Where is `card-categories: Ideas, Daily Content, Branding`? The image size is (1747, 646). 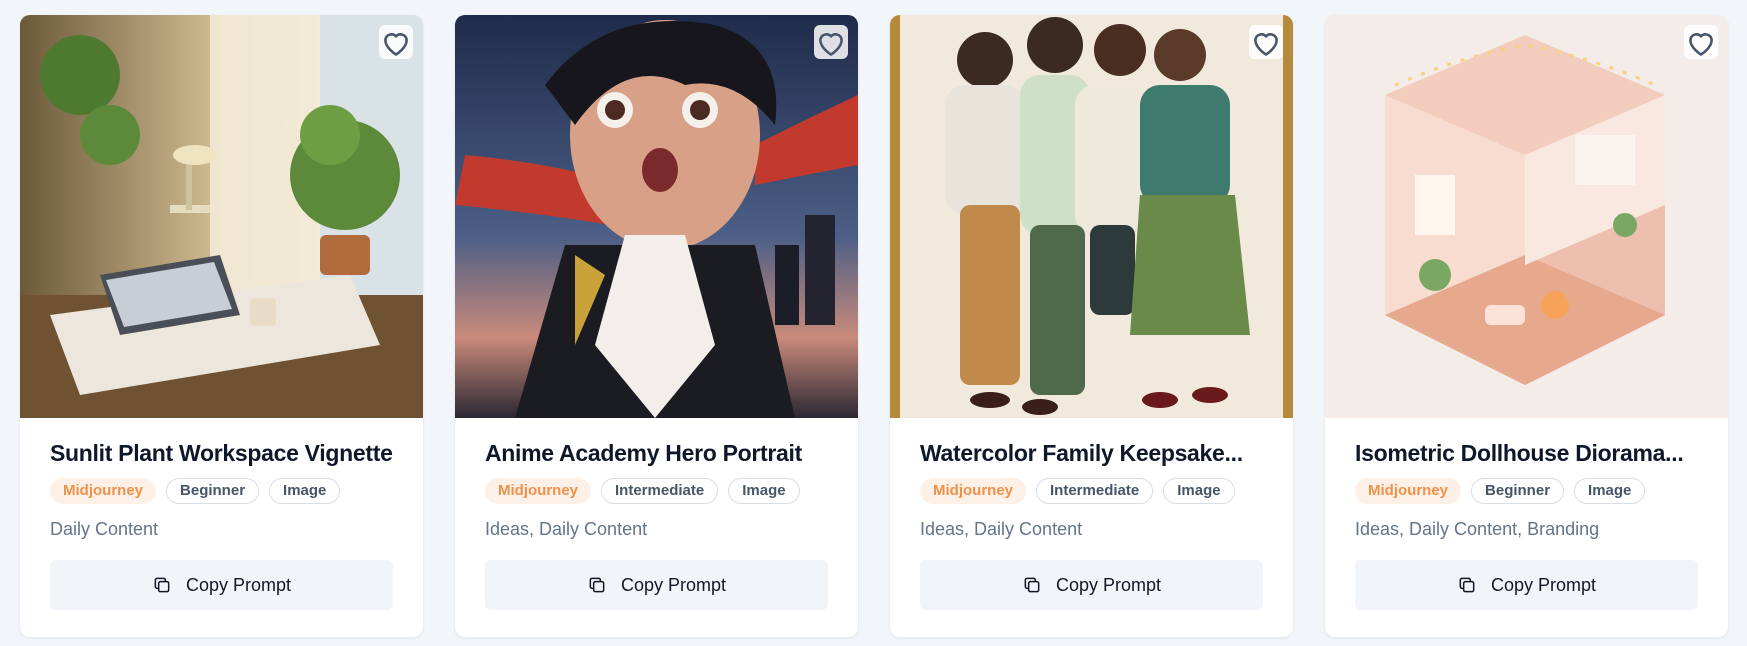 card-categories: Ideas, Daily Content, Branding is located at coordinates (1477, 529).